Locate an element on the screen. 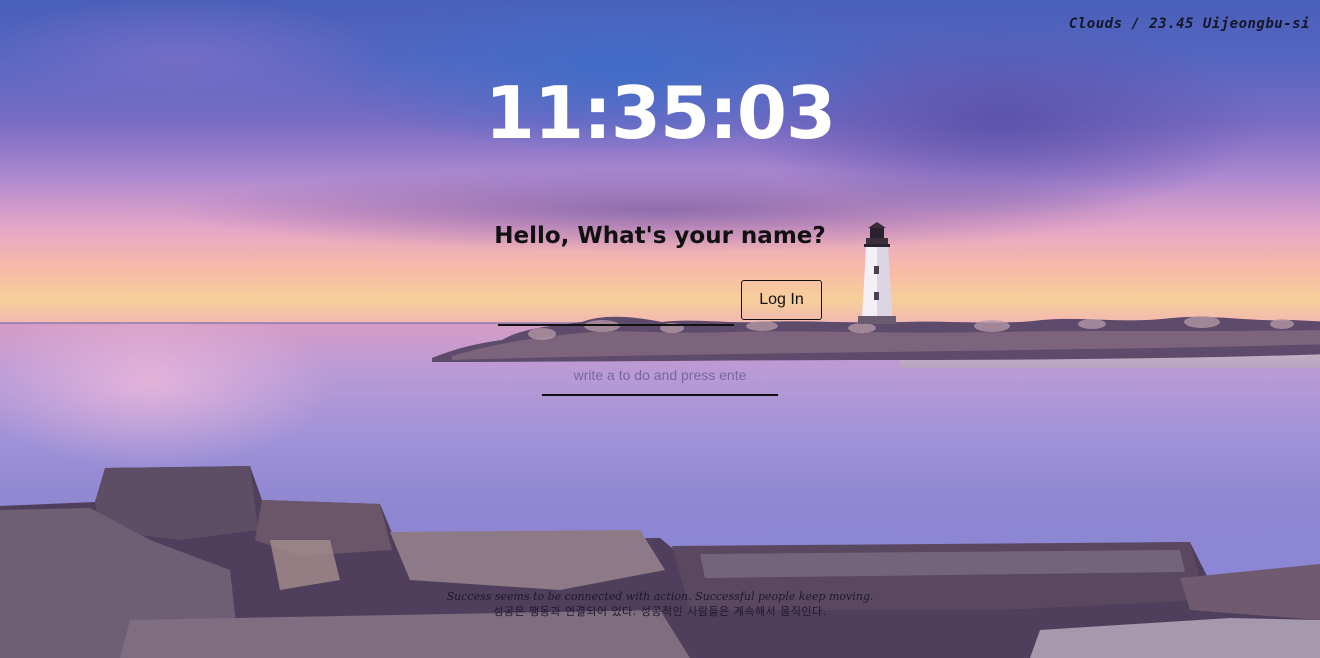  login-button: Log In is located at coordinates (781, 300).